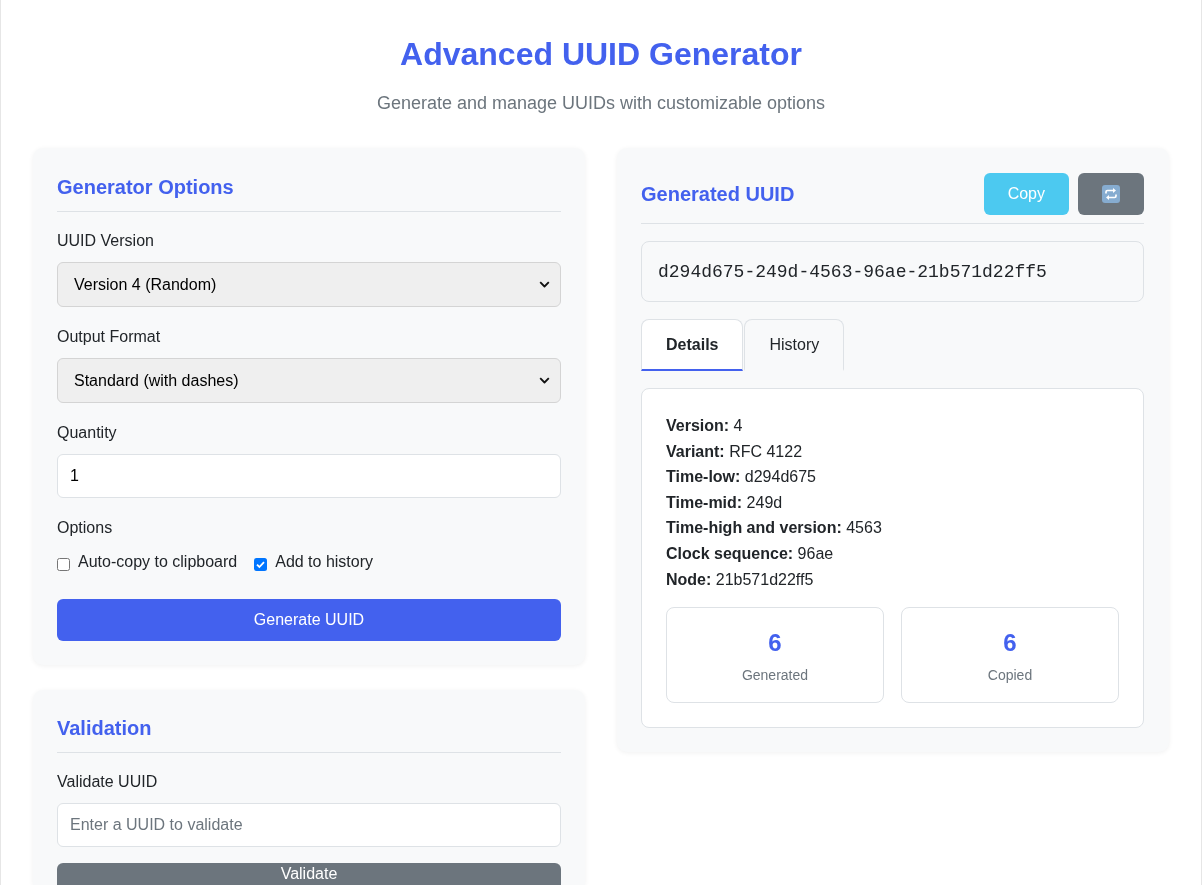  I want to click on input-field: 1, so click(309, 476).